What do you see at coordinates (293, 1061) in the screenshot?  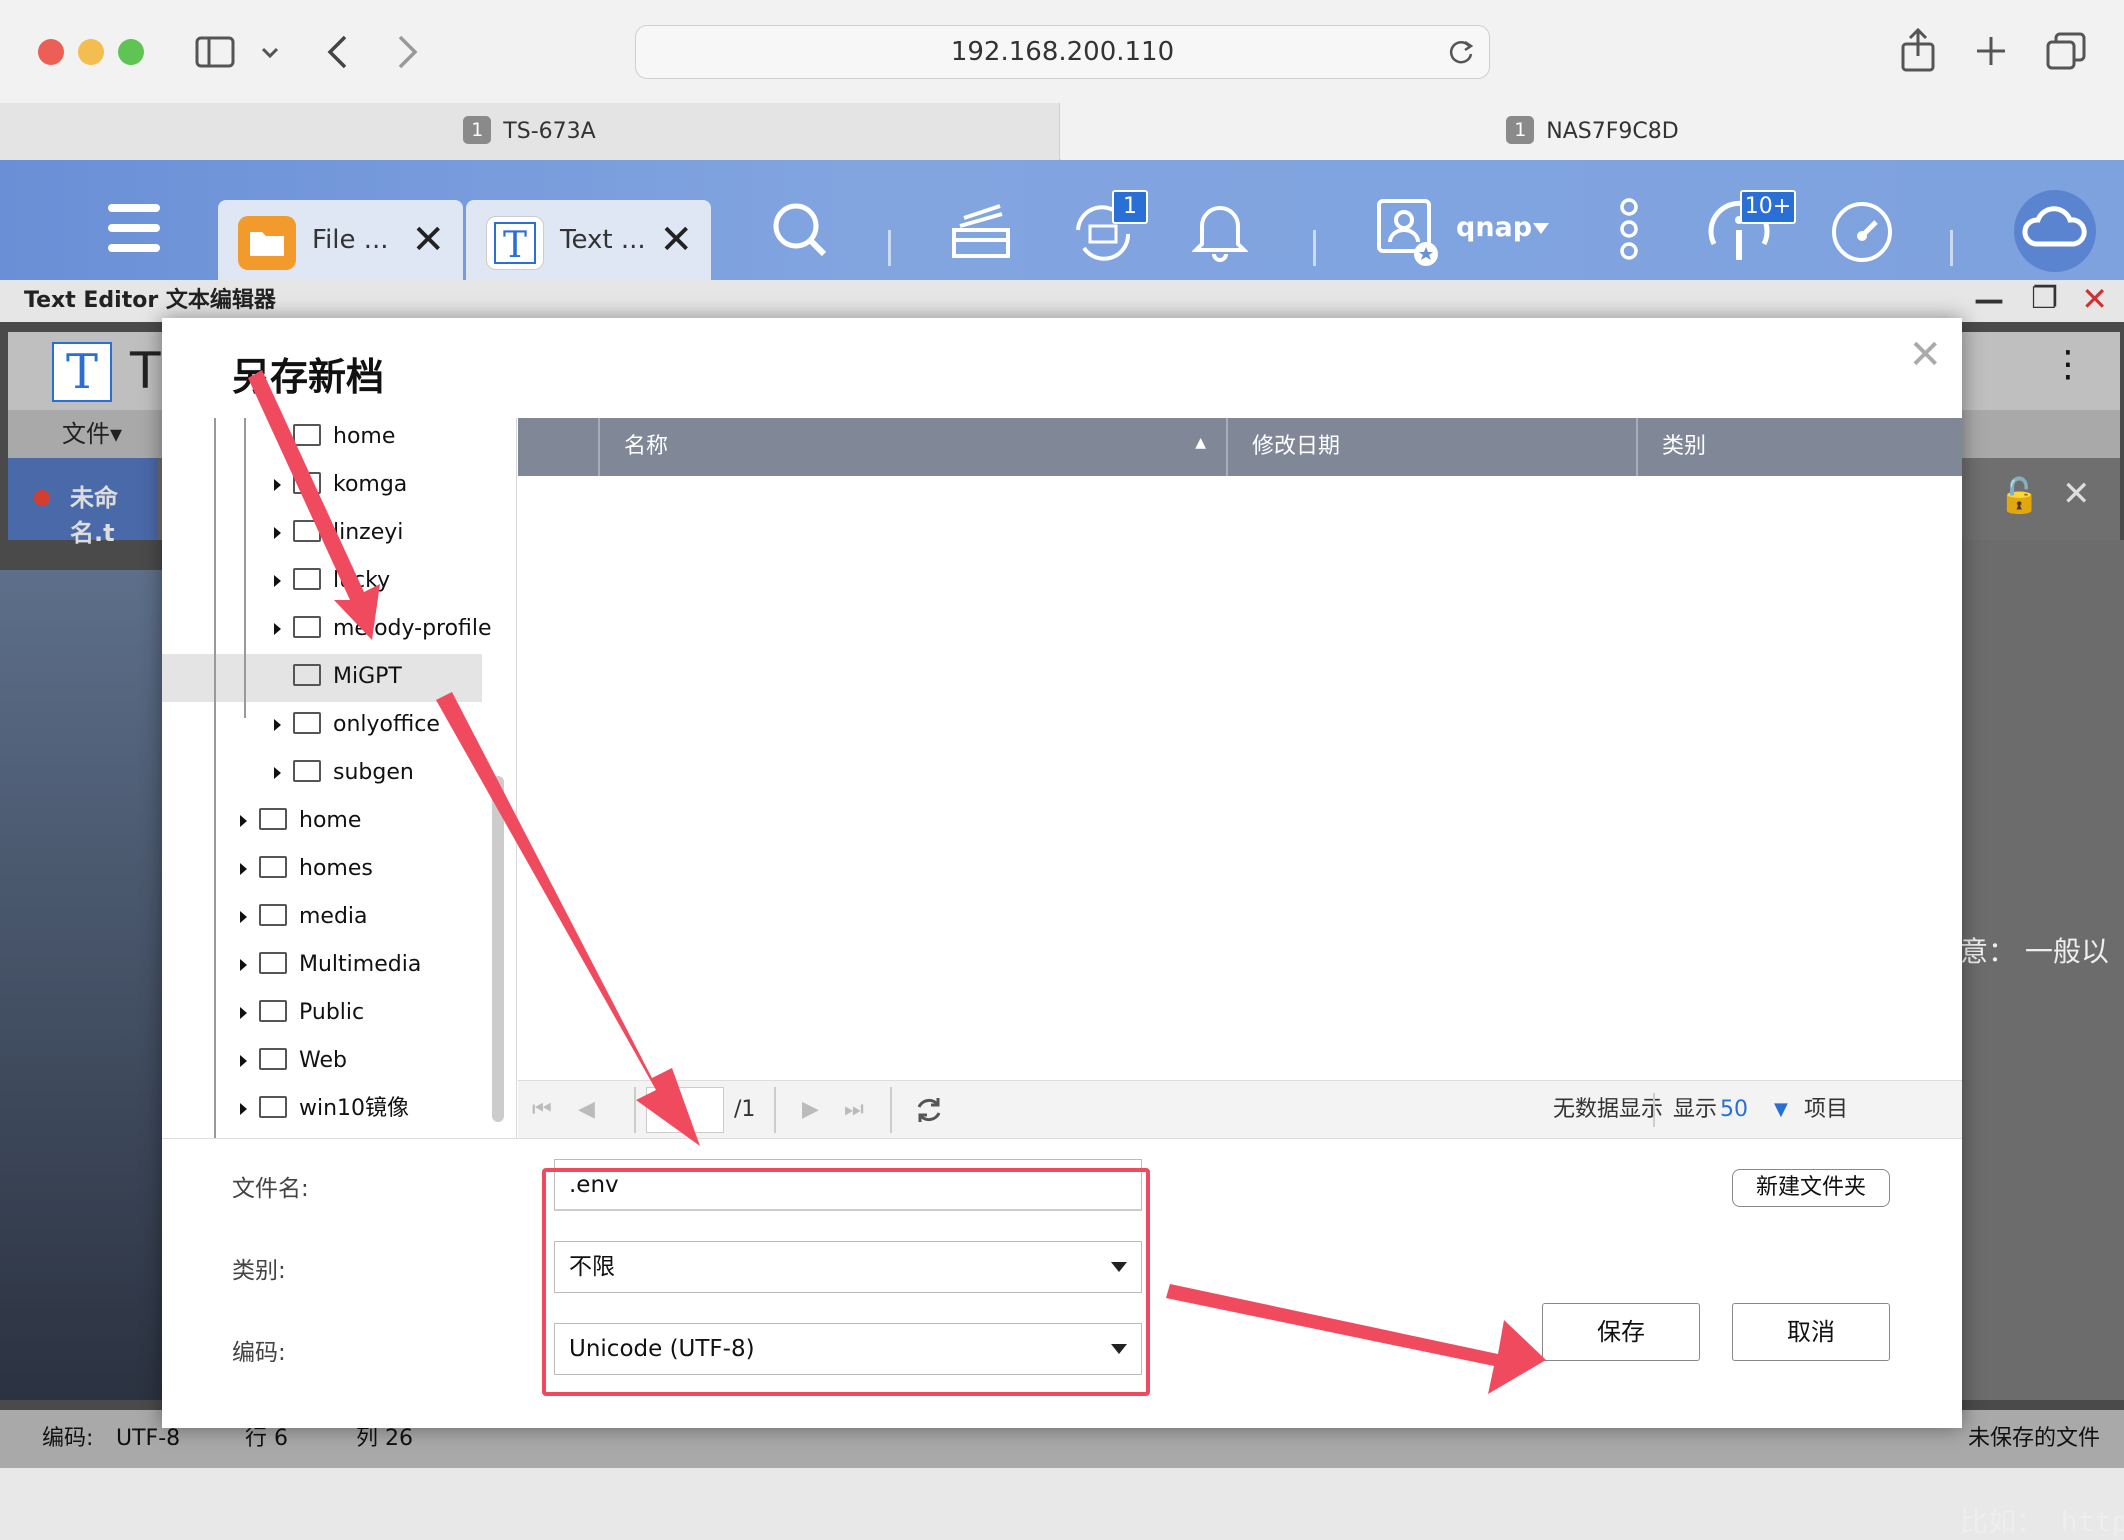 I see `tree-node: Web` at bounding box center [293, 1061].